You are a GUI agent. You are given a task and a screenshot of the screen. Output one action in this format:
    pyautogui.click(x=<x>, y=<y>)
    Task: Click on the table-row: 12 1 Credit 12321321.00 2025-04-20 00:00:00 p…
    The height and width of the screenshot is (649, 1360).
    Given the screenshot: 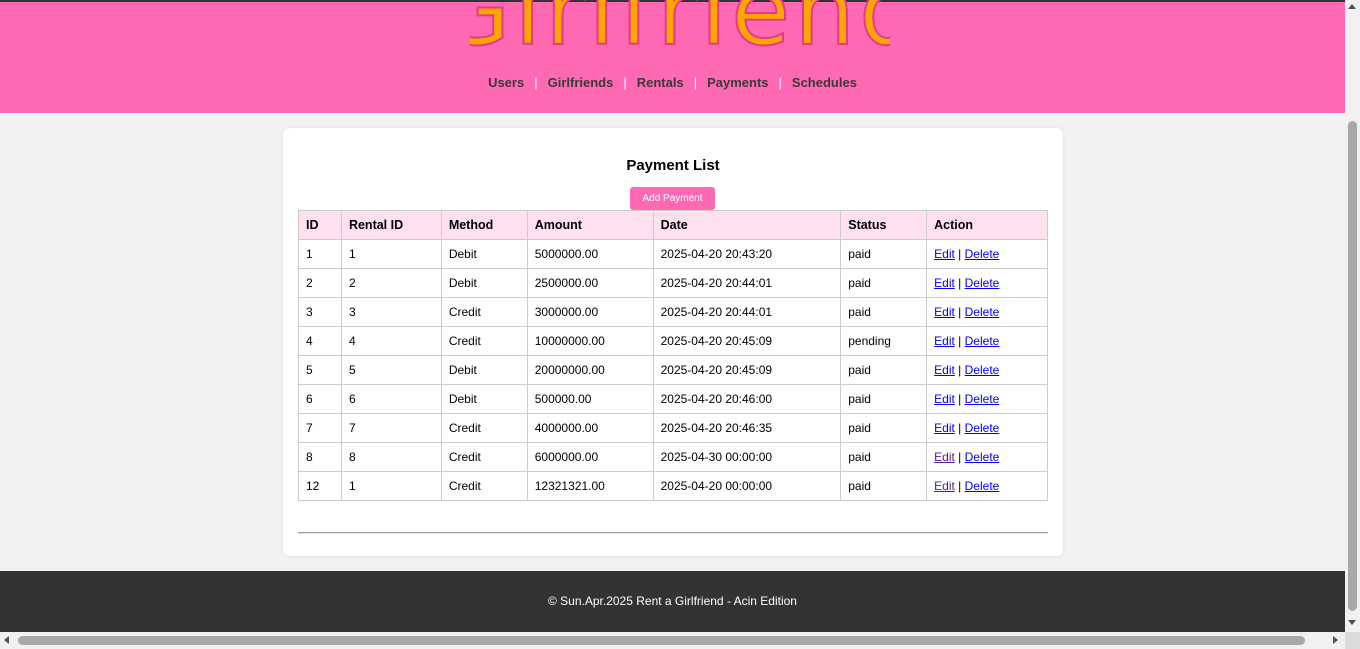 What is the action you would take?
    pyautogui.click(x=673, y=486)
    